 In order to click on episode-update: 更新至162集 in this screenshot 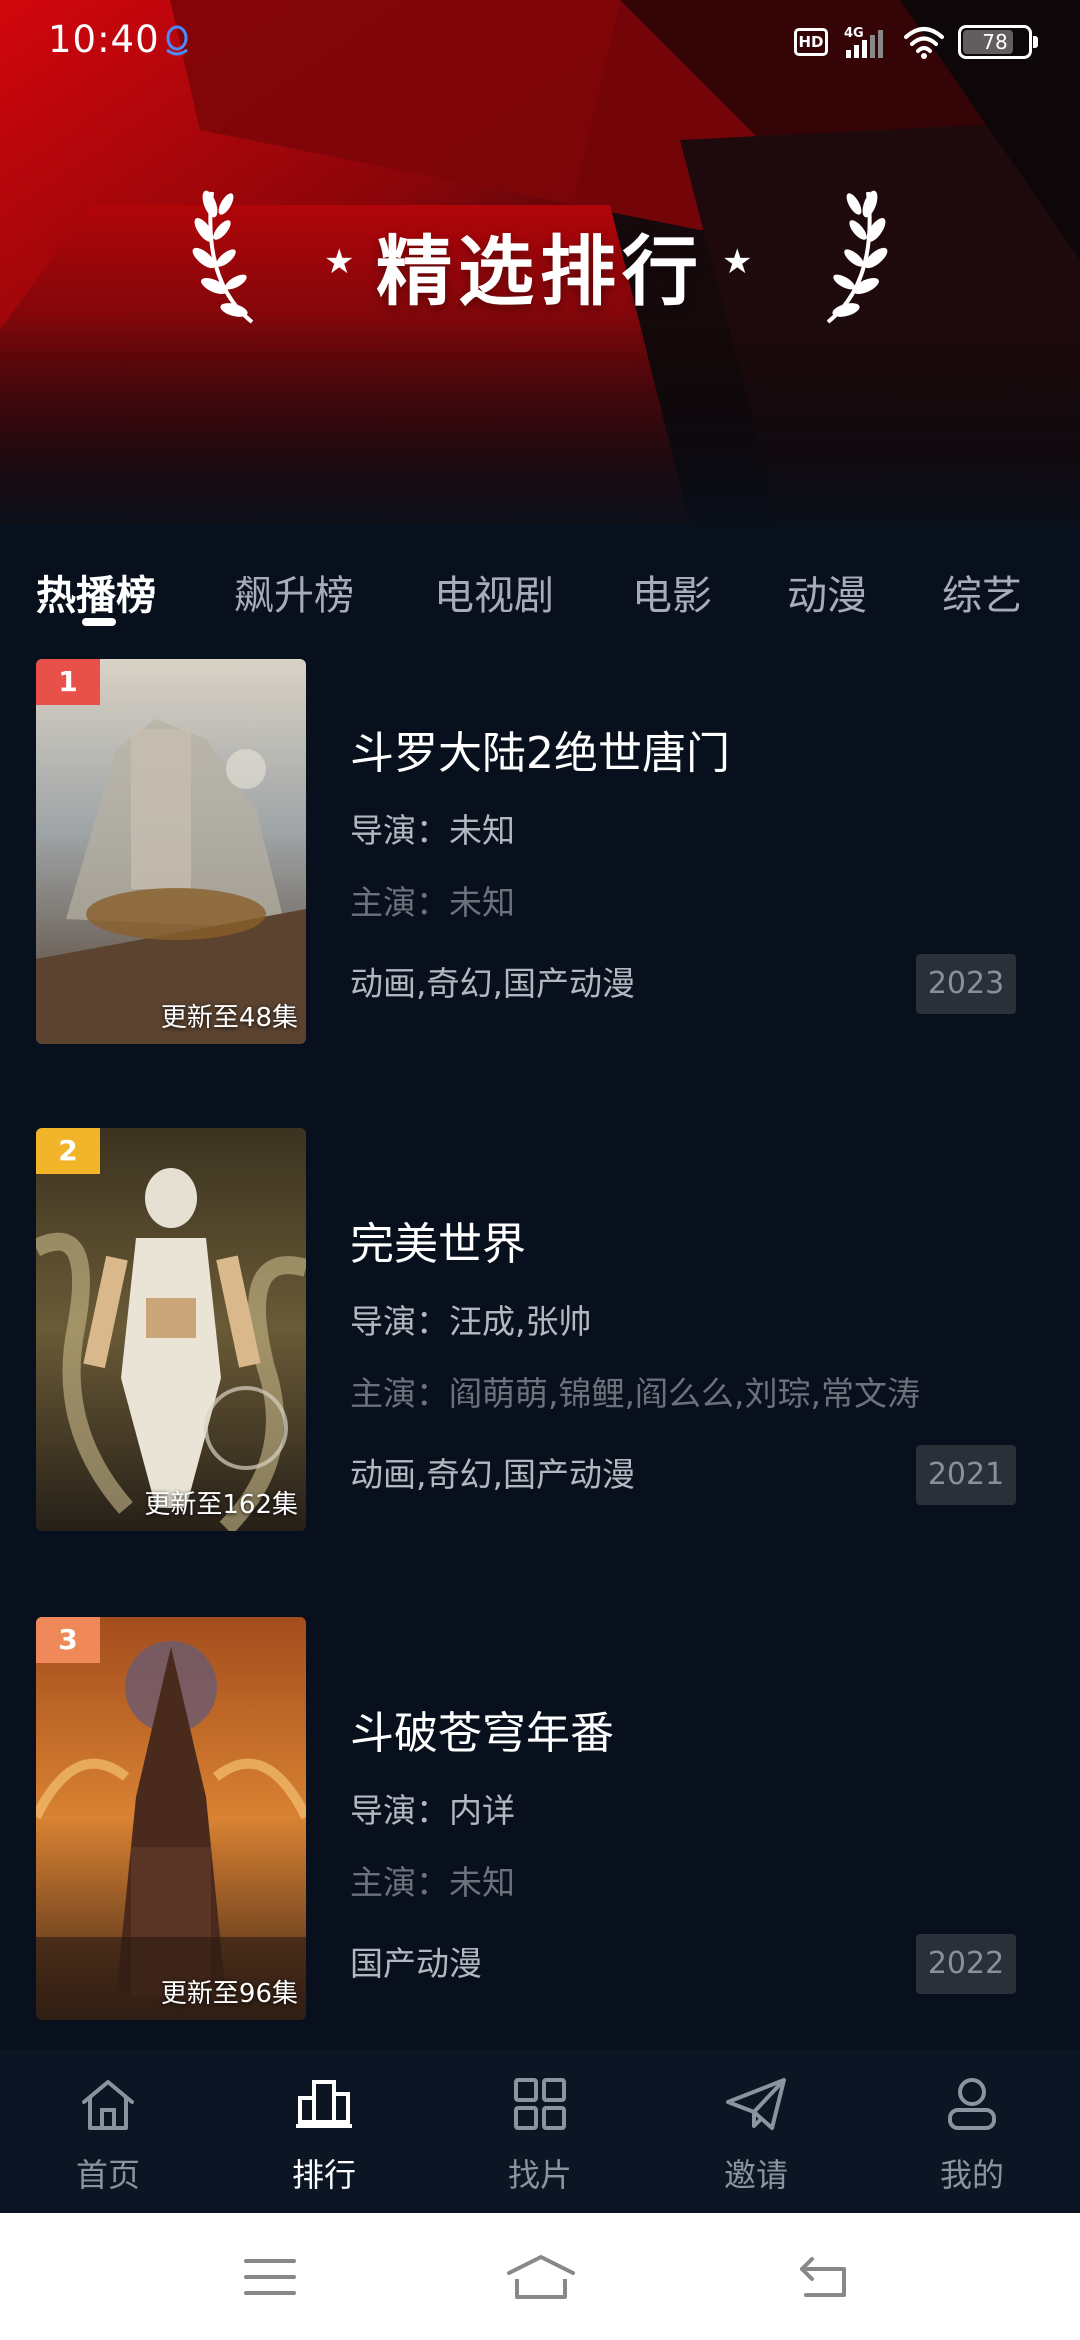, I will do `click(221, 1505)`.